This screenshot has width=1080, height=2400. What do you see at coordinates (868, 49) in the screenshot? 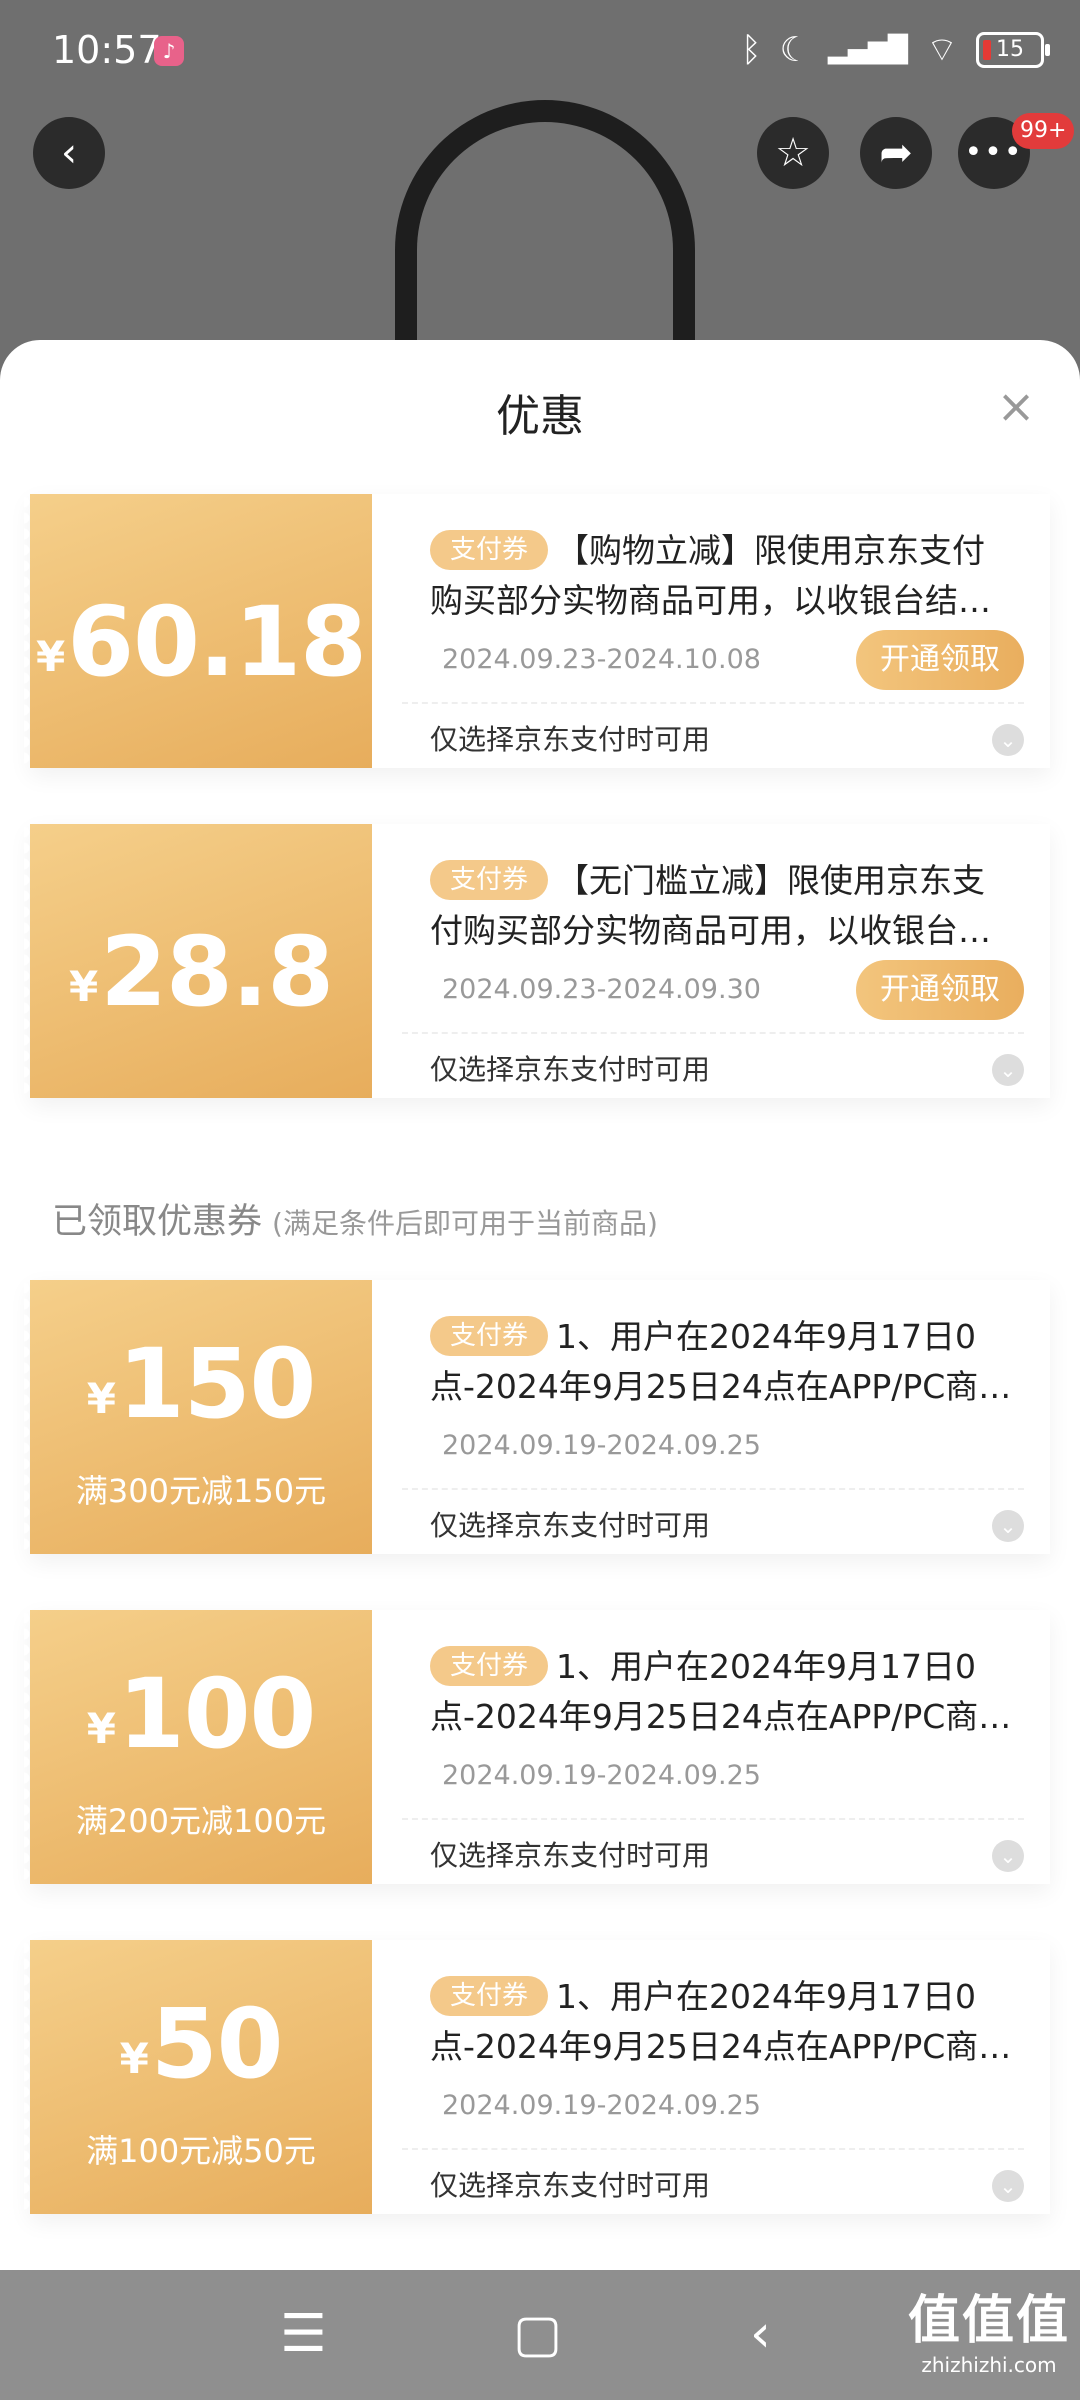
I see `hd-signal-icon: ▂▄▆█` at bounding box center [868, 49].